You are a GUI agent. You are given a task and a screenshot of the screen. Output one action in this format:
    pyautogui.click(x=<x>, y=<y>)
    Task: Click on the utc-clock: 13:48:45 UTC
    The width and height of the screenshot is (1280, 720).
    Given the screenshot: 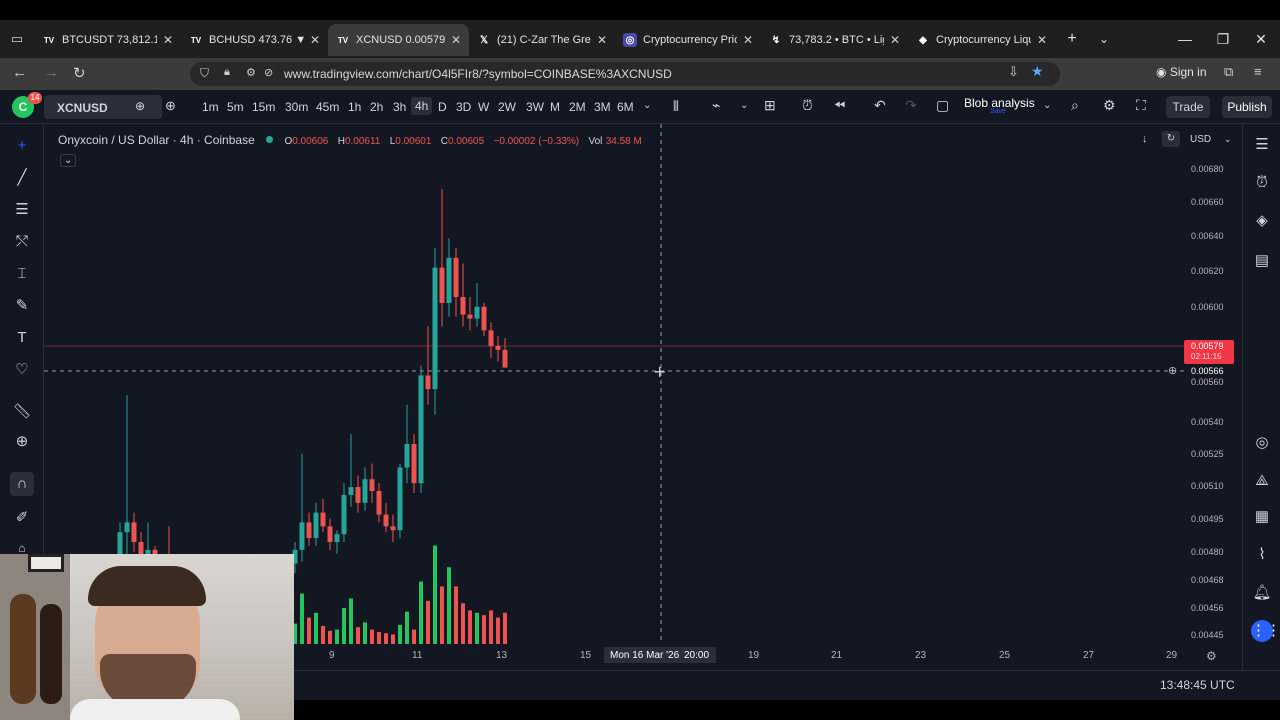 What is the action you would take?
    pyautogui.click(x=1197, y=685)
    